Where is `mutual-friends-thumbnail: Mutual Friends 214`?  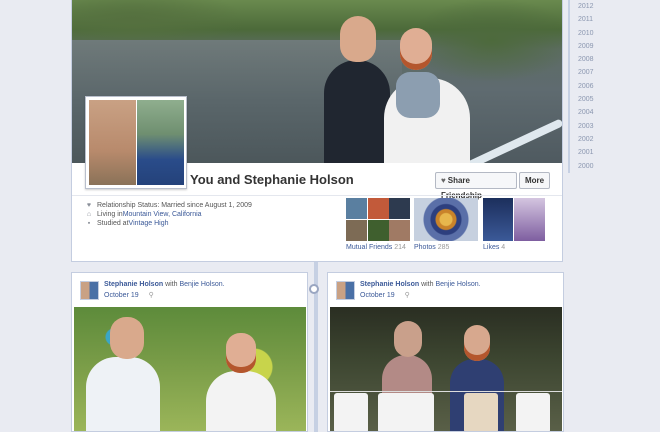
mutual-friends-thumbnail: Mutual Friends 214 is located at coordinates (378, 224).